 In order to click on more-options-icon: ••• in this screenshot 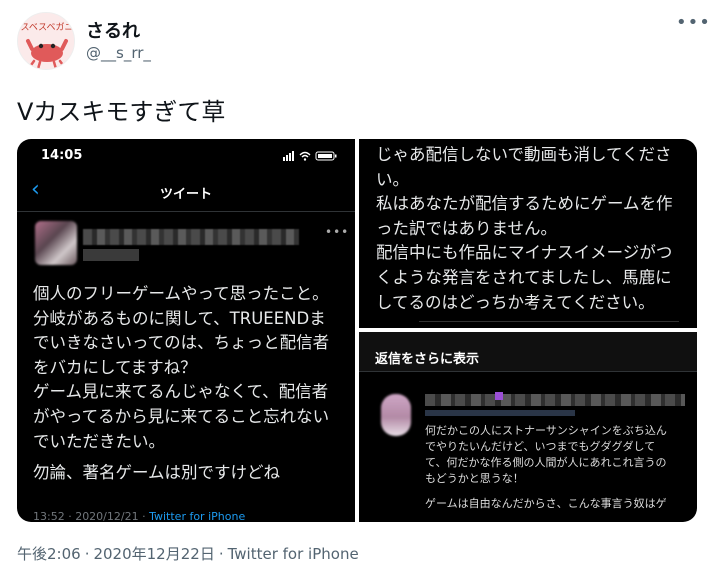, I will do `click(692, 23)`.